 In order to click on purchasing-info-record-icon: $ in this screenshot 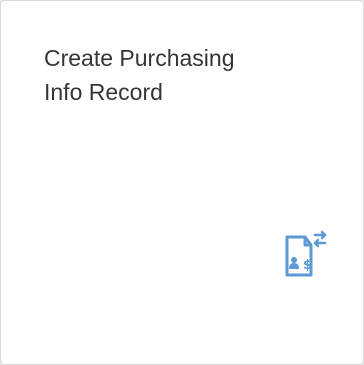, I will do `click(306, 256)`.